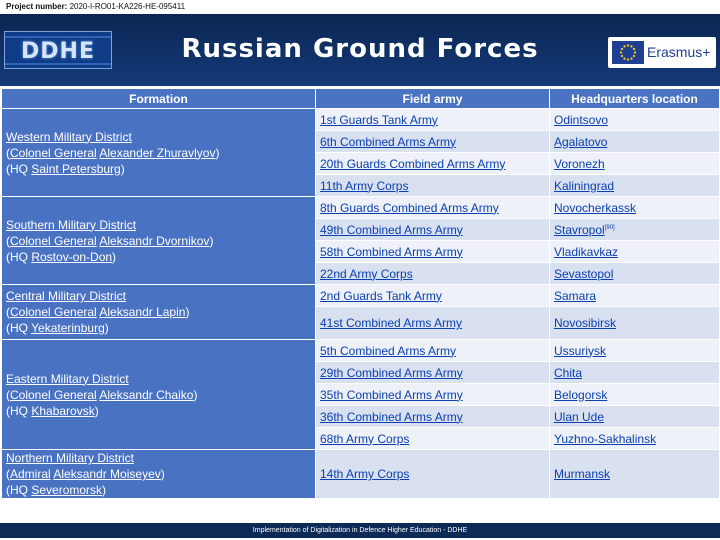 The image size is (720, 540). Describe the element at coordinates (595, 208) in the screenshot. I see `hq-link: Novocherkassk` at that location.